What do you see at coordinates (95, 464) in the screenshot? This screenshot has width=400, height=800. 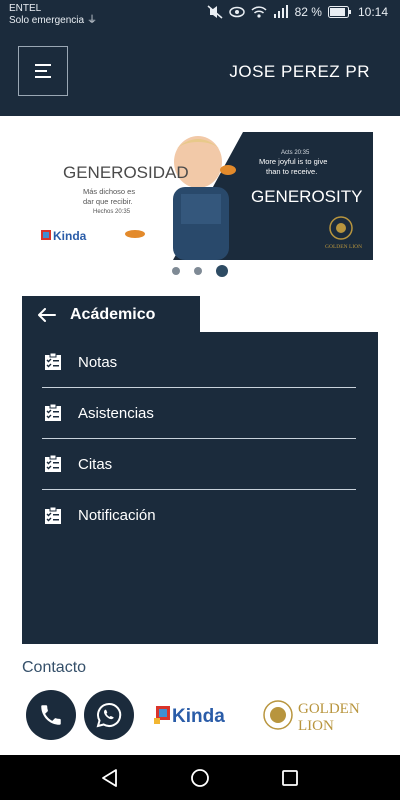 I see `menu-item-label: Citas` at bounding box center [95, 464].